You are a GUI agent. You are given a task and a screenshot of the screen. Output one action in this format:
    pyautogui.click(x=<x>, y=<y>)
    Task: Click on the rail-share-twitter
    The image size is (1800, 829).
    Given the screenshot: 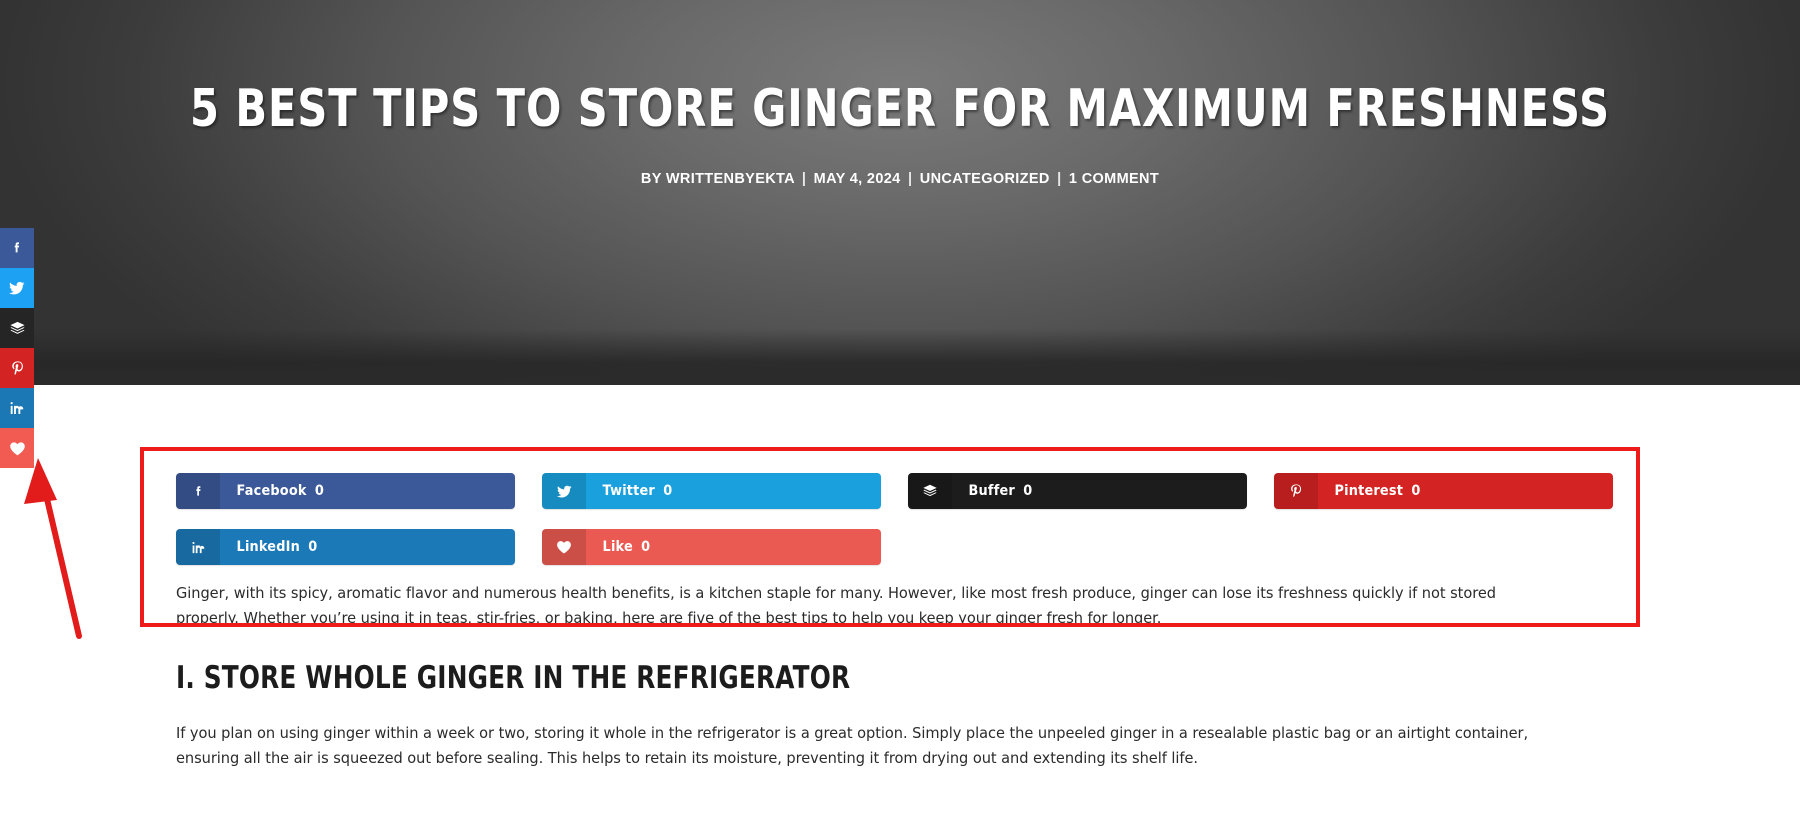 What is the action you would take?
    pyautogui.click(x=17, y=288)
    